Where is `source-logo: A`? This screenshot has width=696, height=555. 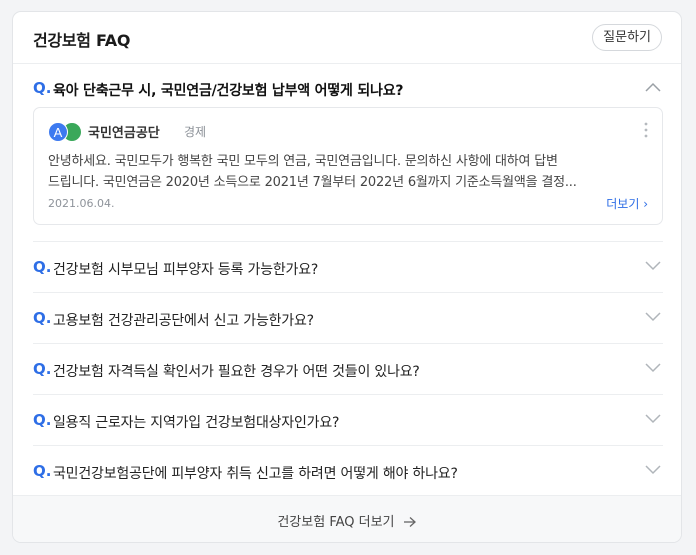 source-logo: A is located at coordinates (65, 133).